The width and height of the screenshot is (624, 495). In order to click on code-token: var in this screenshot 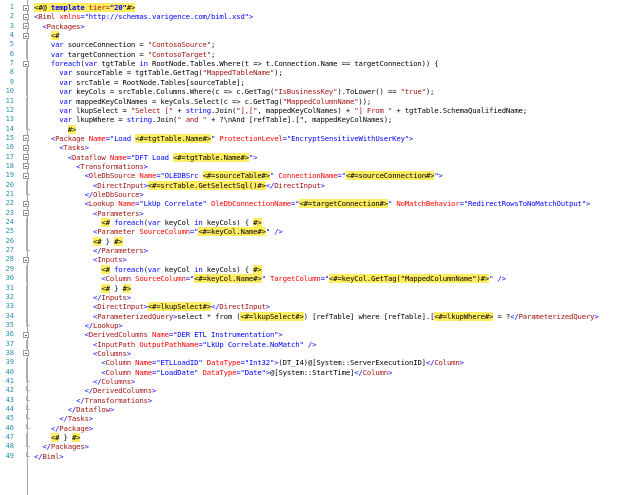, I will do `click(65, 73)`.